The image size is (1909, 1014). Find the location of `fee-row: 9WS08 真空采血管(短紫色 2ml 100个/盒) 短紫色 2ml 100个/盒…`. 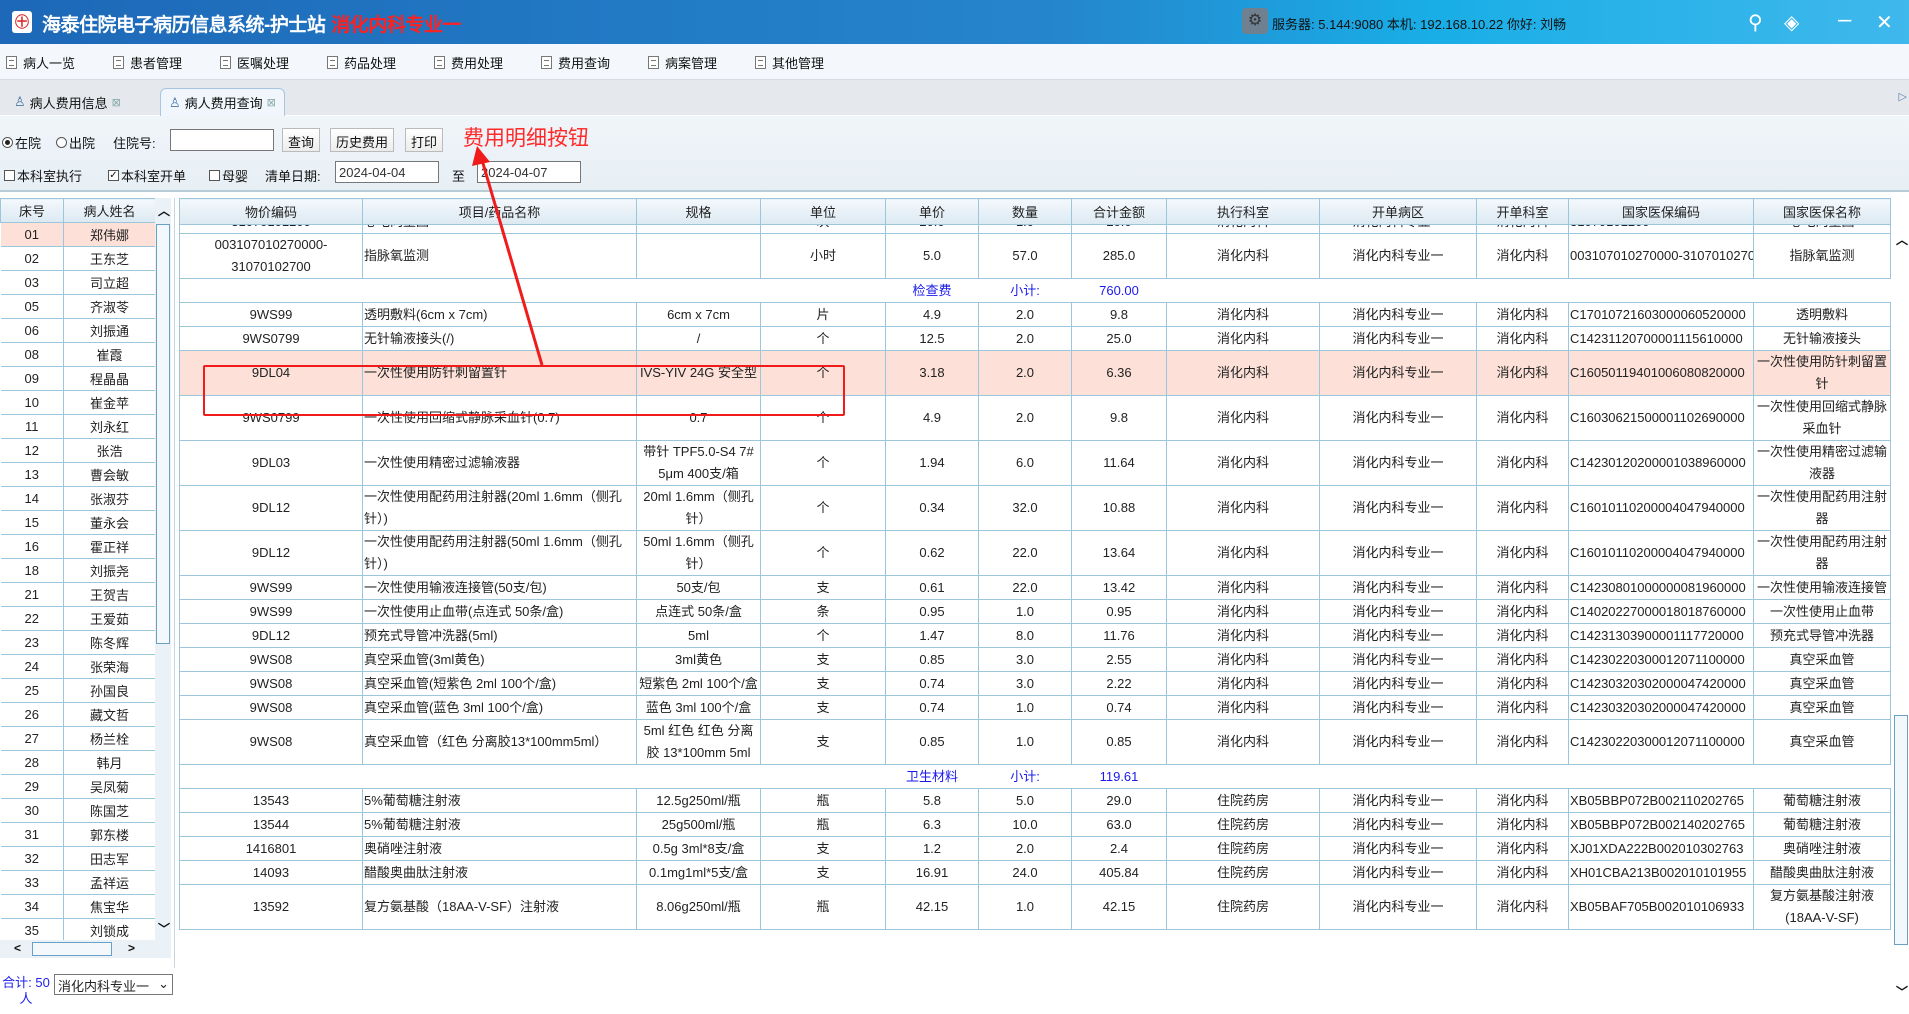

fee-row: 9WS08 真空采血管(短紫色 2ml 100个/盒) 短紫色 2ml 100个/盒… is located at coordinates (1035, 683).